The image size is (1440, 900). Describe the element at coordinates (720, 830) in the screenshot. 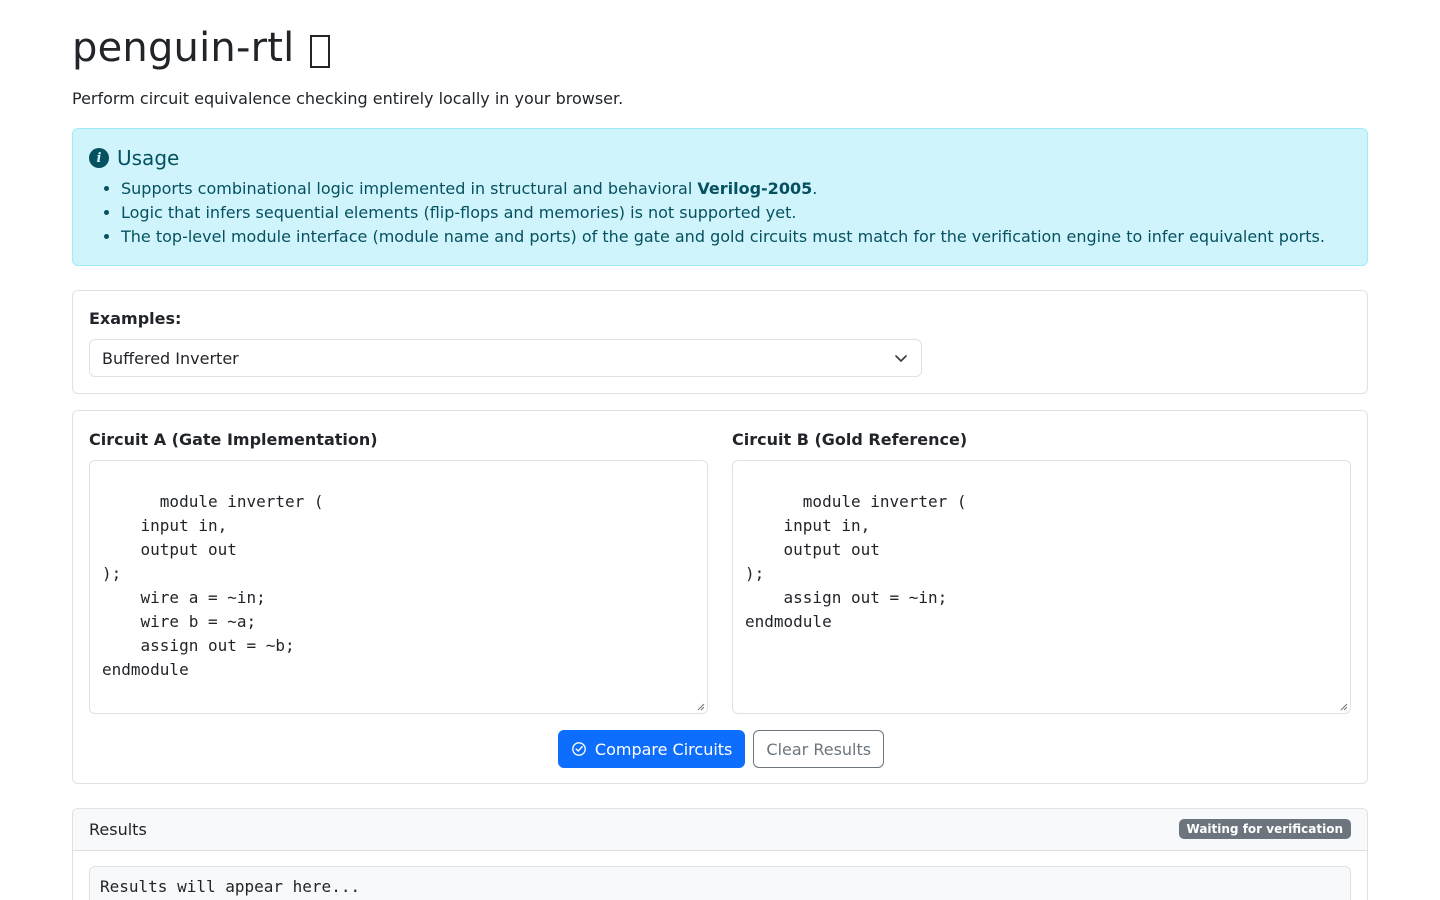

I see `results-header: Results Waiting for verification` at that location.